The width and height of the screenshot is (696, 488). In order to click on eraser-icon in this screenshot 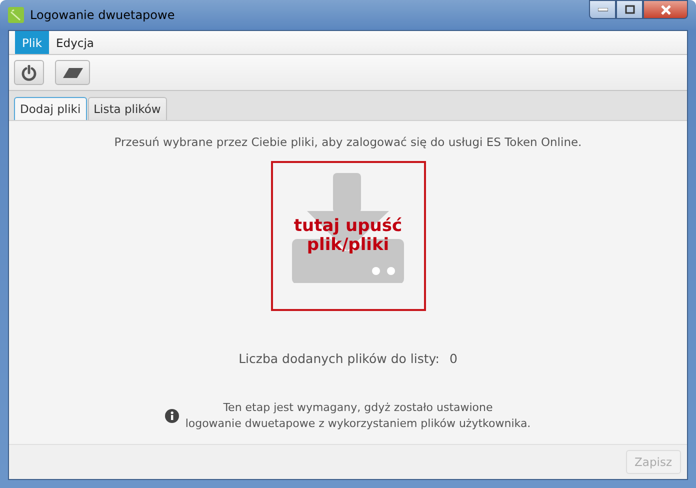, I will do `click(73, 72)`.